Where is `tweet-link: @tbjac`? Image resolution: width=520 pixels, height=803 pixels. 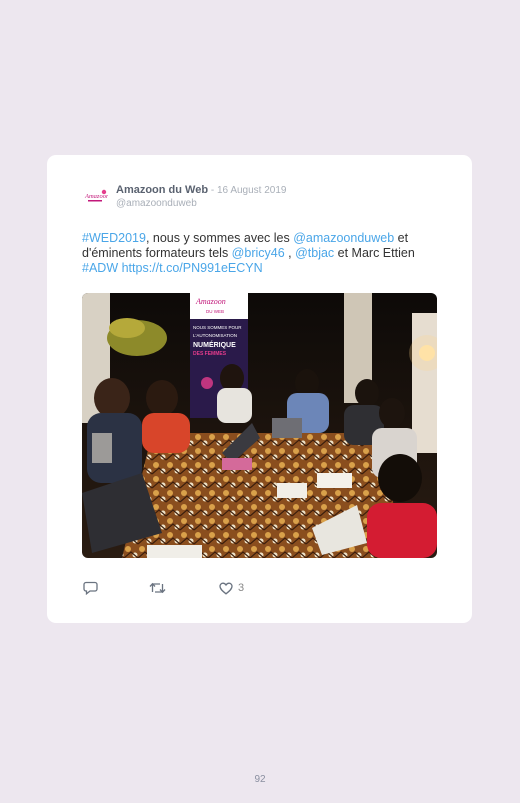
tweet-link: @tbjac is located at coordinates (314, 253).